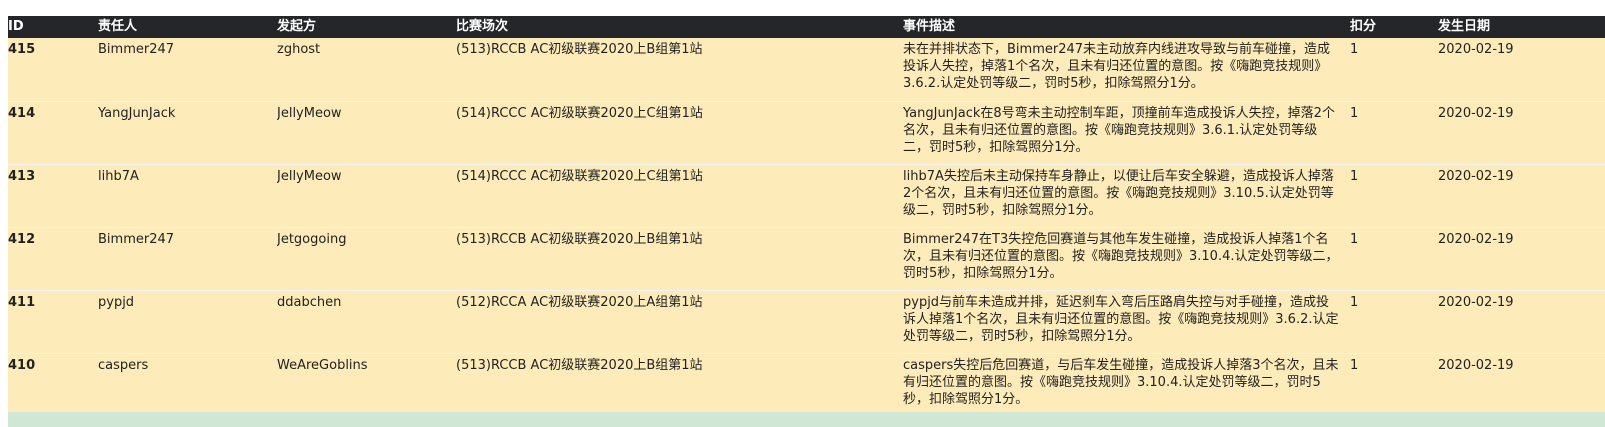  Describe the element at coordinates (53, 321) in the screenshot. I see `cell-id: 411` at that location.